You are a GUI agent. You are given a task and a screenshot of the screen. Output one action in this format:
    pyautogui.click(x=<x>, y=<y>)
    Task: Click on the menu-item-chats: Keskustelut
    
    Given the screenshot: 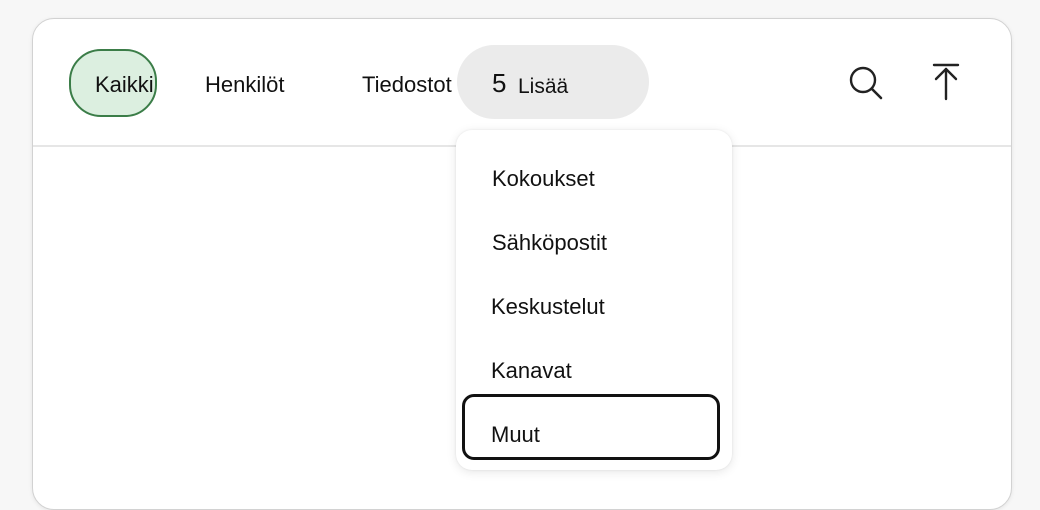 What is the action you would take?
    pyautogui.click(x=548, y=307)
    